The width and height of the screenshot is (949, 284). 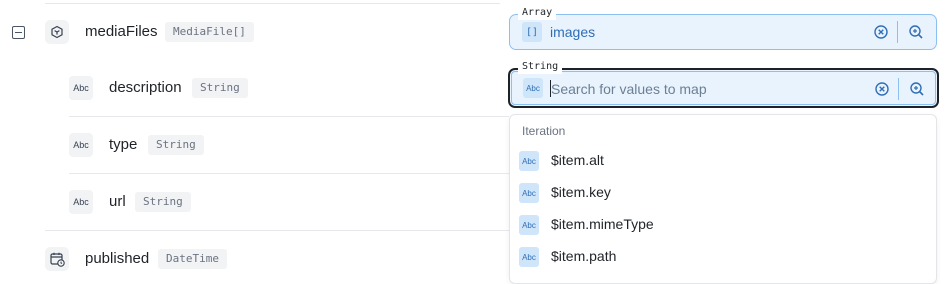 I want to click on field-name-description: description, so click(x=145, y=87).